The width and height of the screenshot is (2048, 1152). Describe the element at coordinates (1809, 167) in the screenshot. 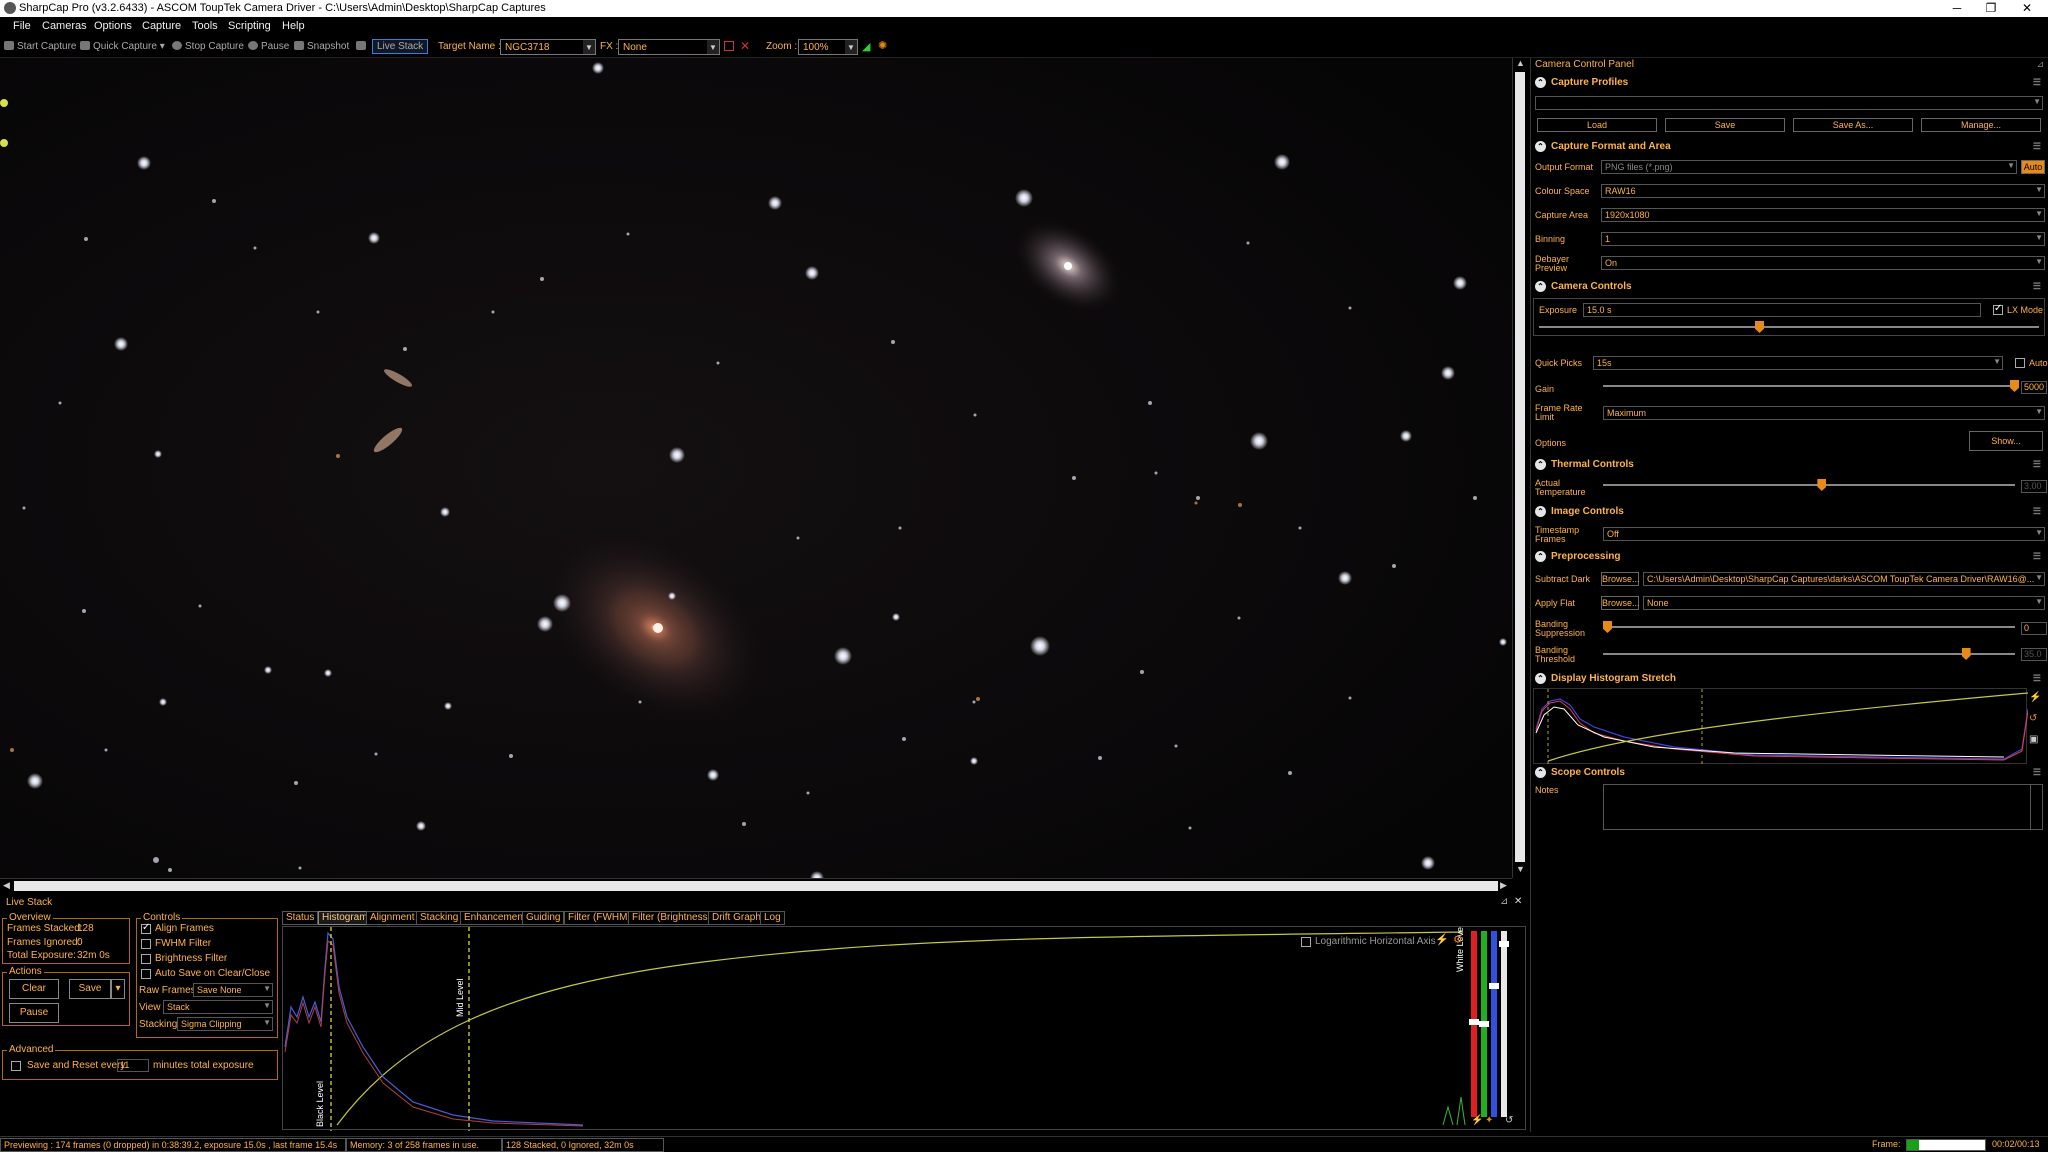

I see `output-format-combo: PNG files (*.png) ▼` at that location.